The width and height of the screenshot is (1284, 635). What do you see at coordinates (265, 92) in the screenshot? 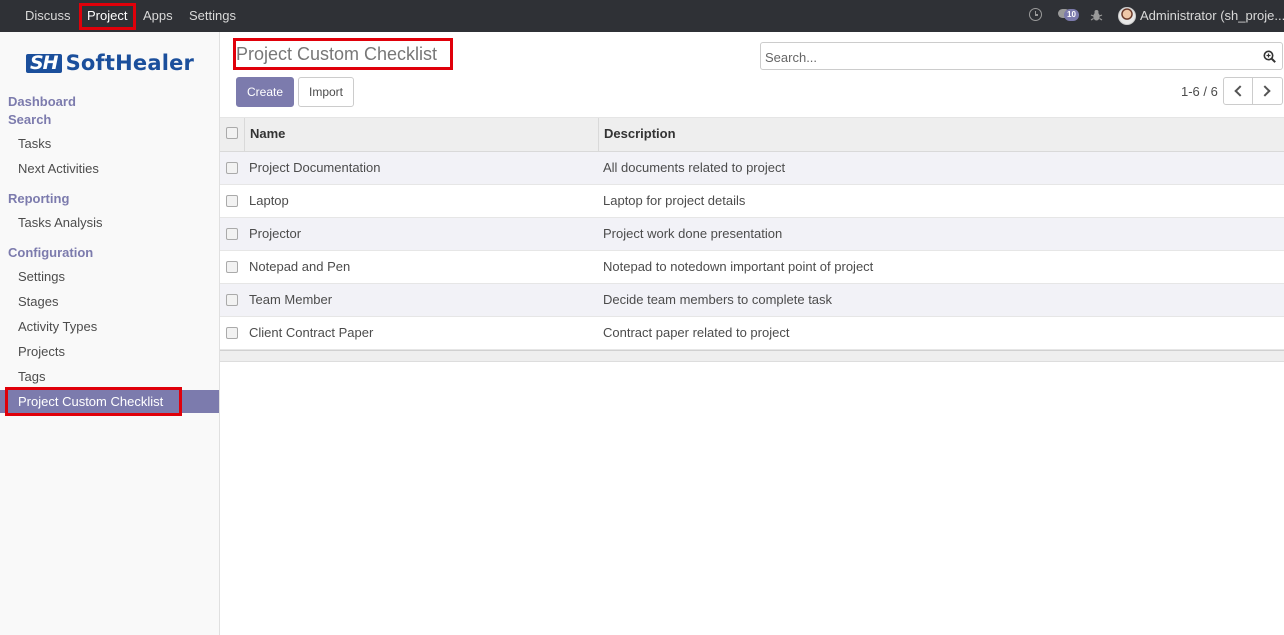
I see `create-button: Create` at bounding box center [265, 92].